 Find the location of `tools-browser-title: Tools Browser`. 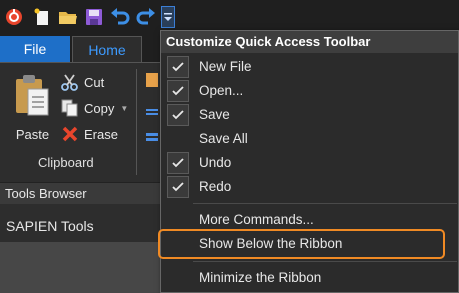

tools-browser-title: Tools Browser is located at coordinates (46, 193).